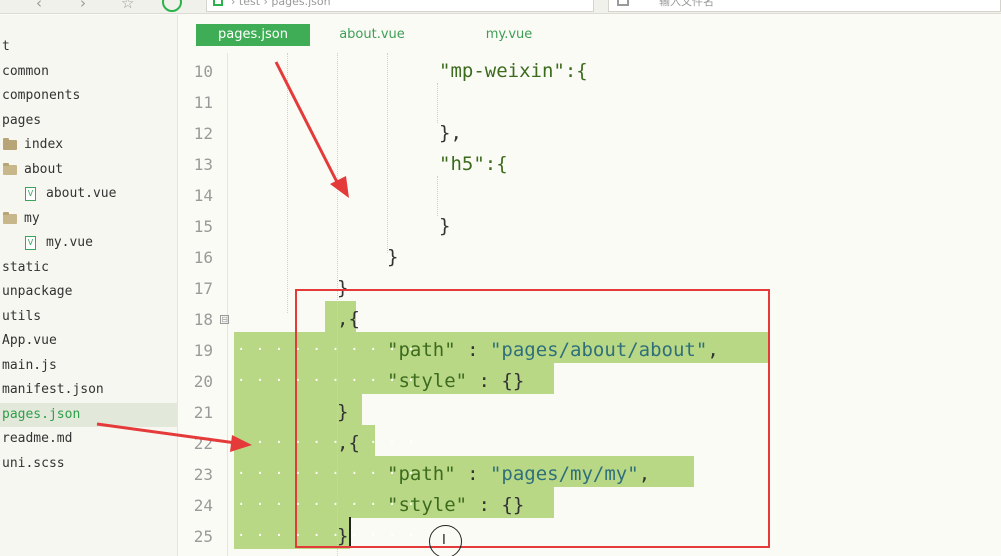 Image resolution: width=1001 pixels, height=556 pixels. I want to click on tree-item-unpackage: unpackage, so click(88, 292).